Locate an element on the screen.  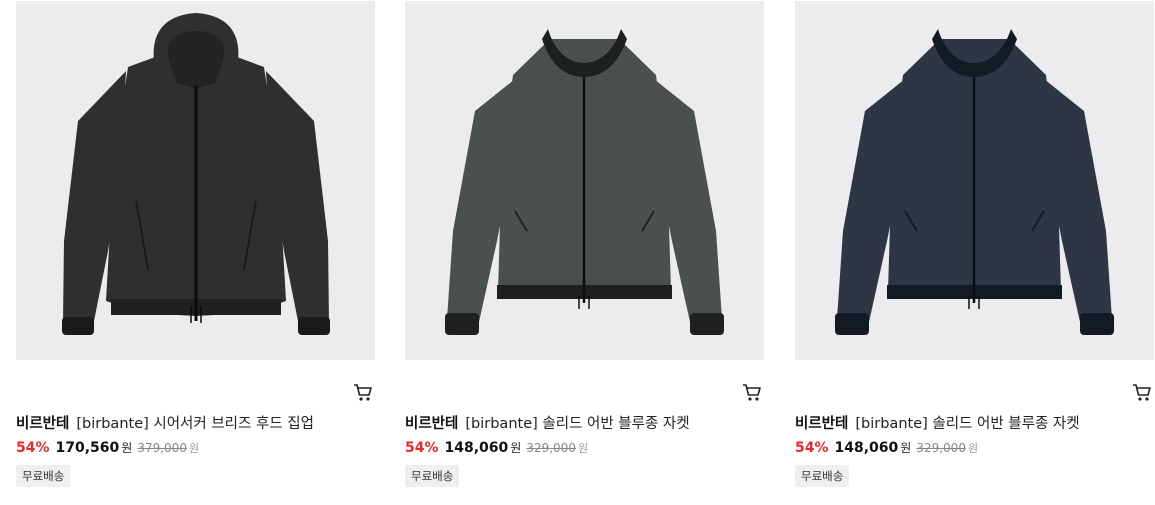
original-price: 379,000 is located at coordinates (162, 448).